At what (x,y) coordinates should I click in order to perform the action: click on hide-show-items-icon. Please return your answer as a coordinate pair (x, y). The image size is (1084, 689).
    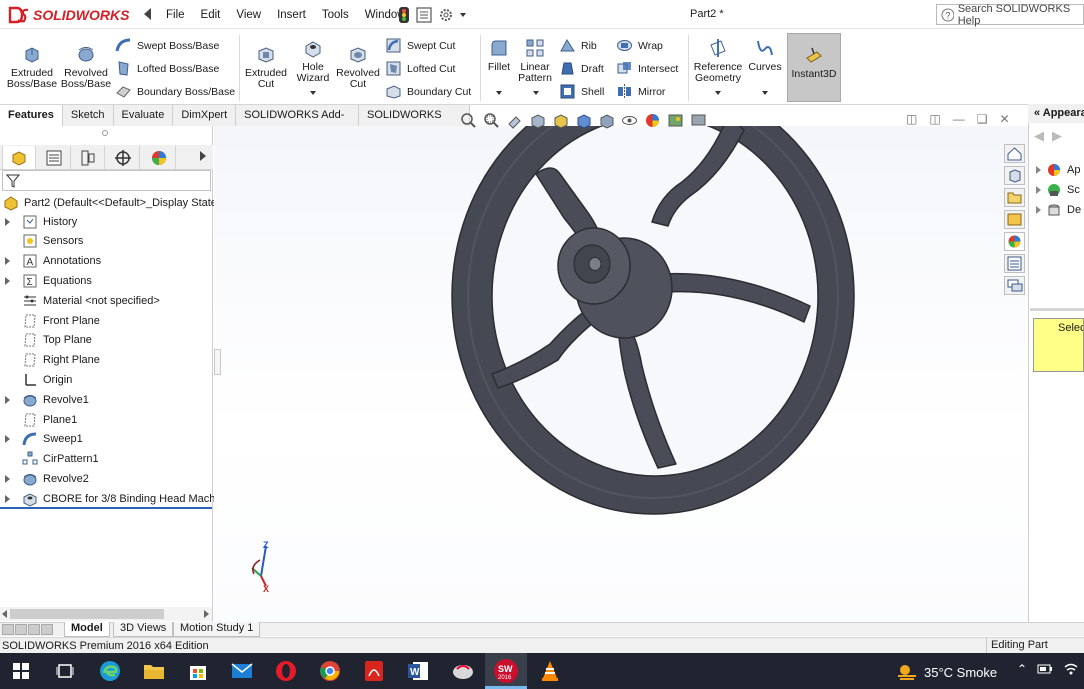
    Looking at the image, I should click on (629, 120).